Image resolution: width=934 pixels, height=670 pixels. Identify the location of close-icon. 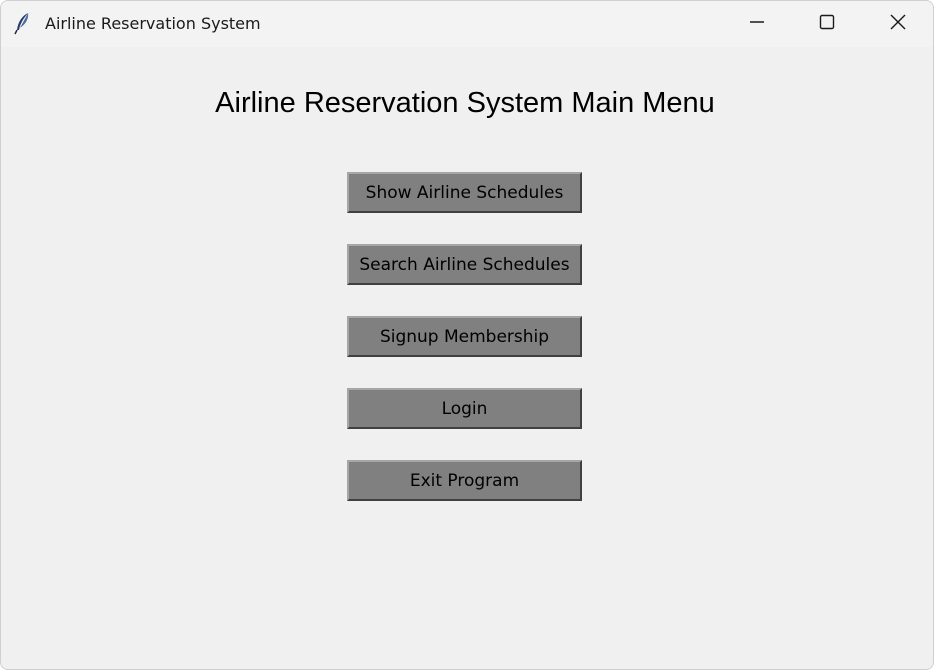
(898, 24).